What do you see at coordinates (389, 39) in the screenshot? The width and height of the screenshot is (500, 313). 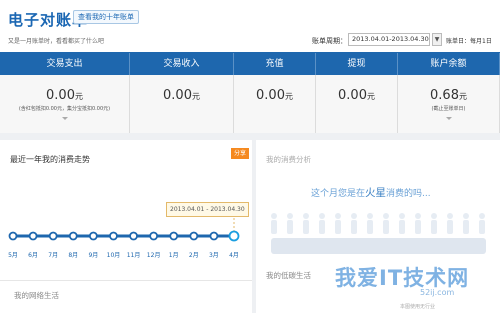 I see `period-select: 2013.04.01-2013.04.30` at bounding box center [389, 39].